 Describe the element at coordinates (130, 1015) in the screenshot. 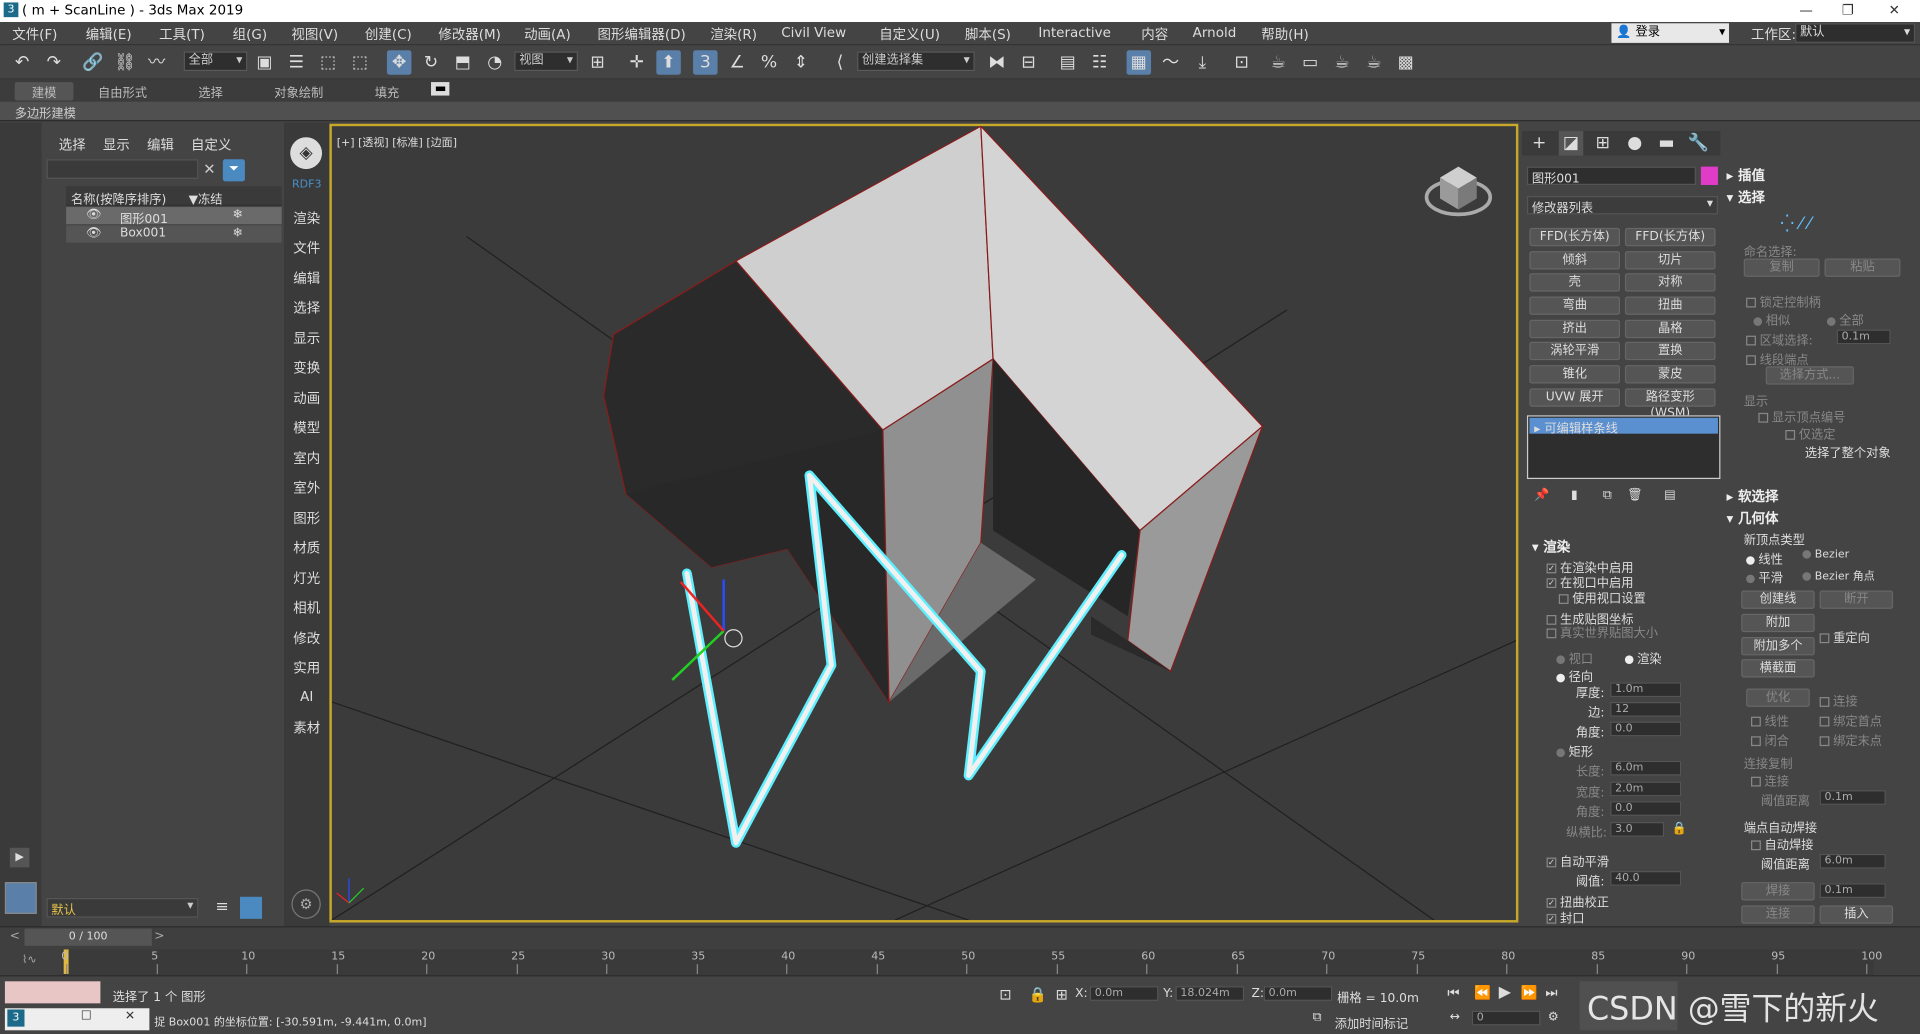

I see `close-icon: ✕` at that location.